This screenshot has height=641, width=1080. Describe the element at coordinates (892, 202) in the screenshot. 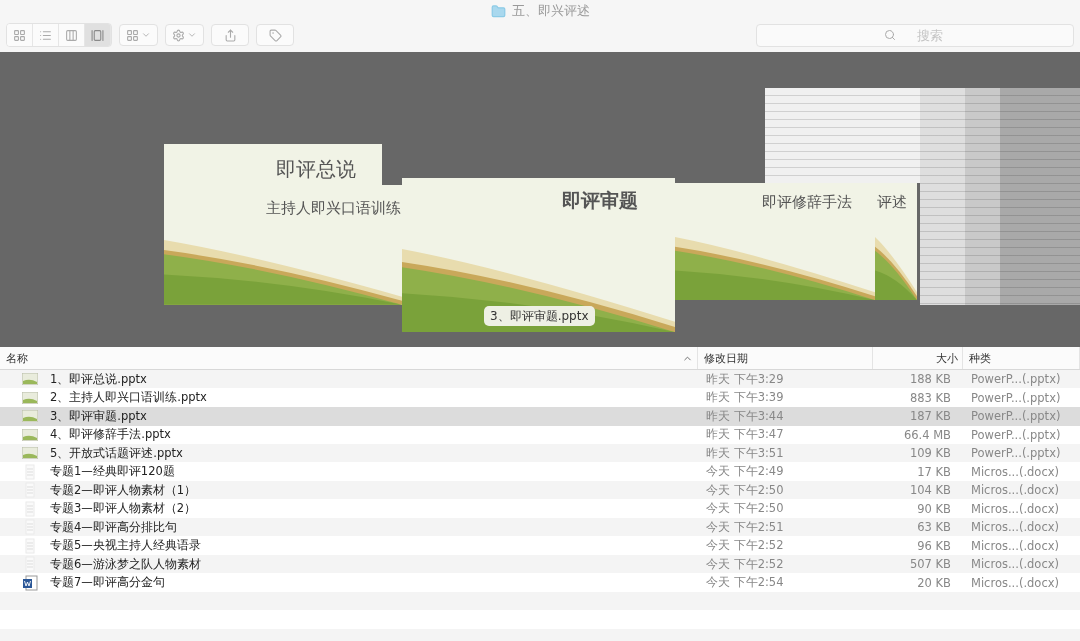

I see `slide-title: 评述` at that location.